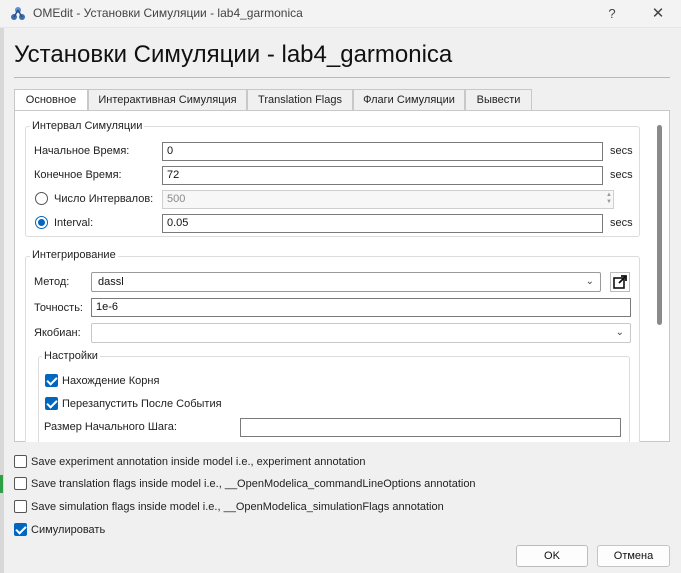  Describe the element at coordinates (167, 99) in the screenshot. I see `tab-interactive-simulation: Интерактивная Симуляция` at that location.